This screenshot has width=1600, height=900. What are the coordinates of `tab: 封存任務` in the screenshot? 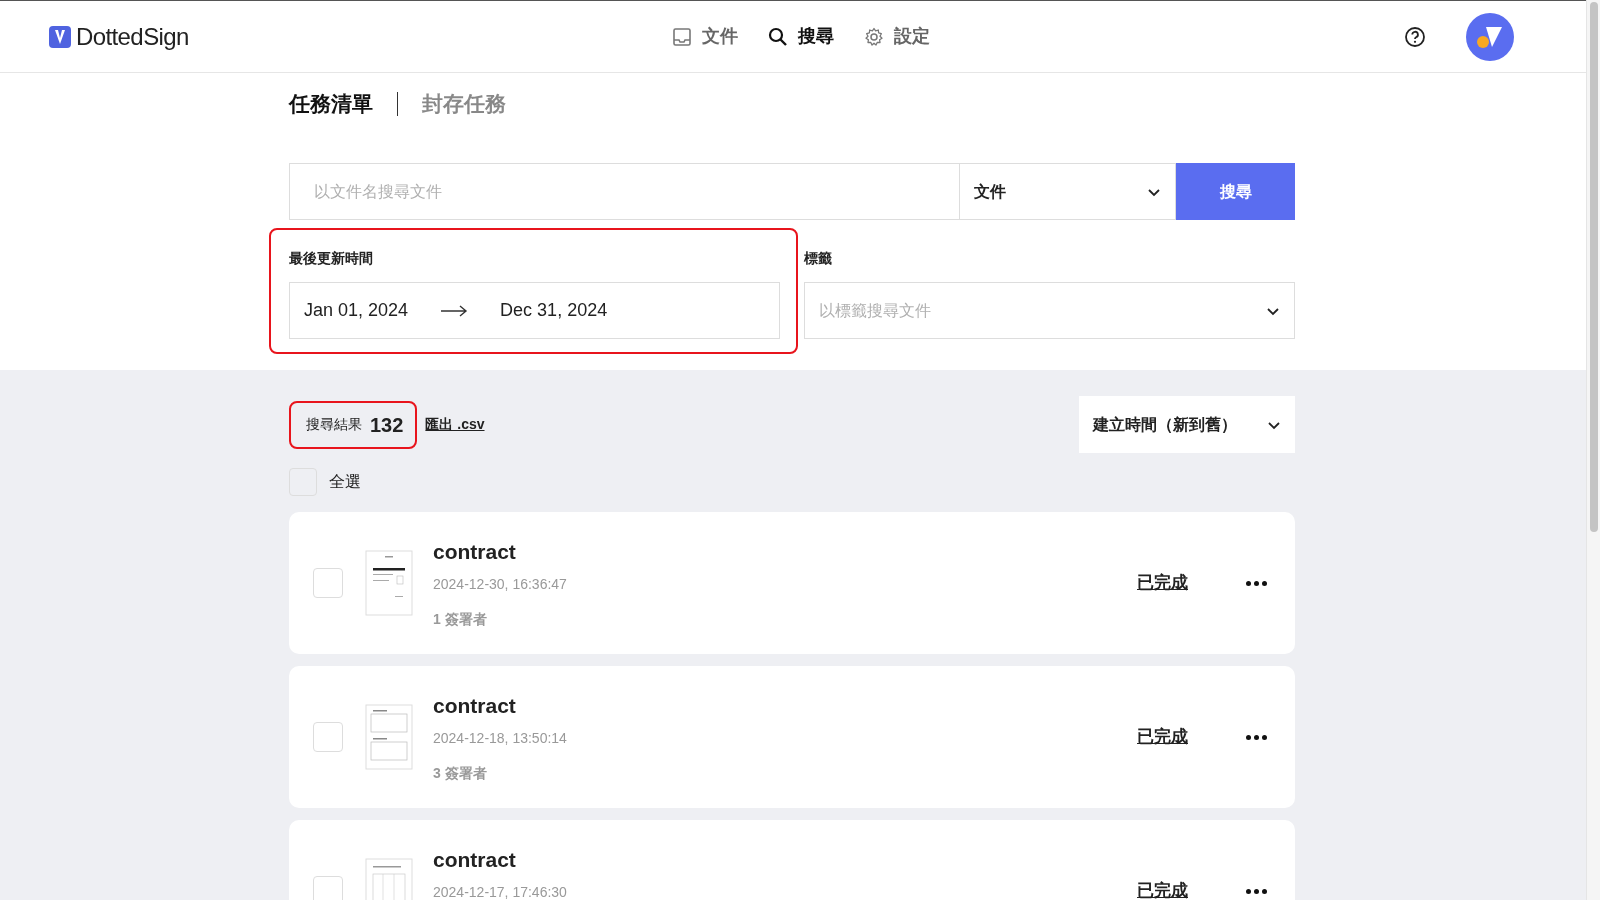 It's located at (464, 104).